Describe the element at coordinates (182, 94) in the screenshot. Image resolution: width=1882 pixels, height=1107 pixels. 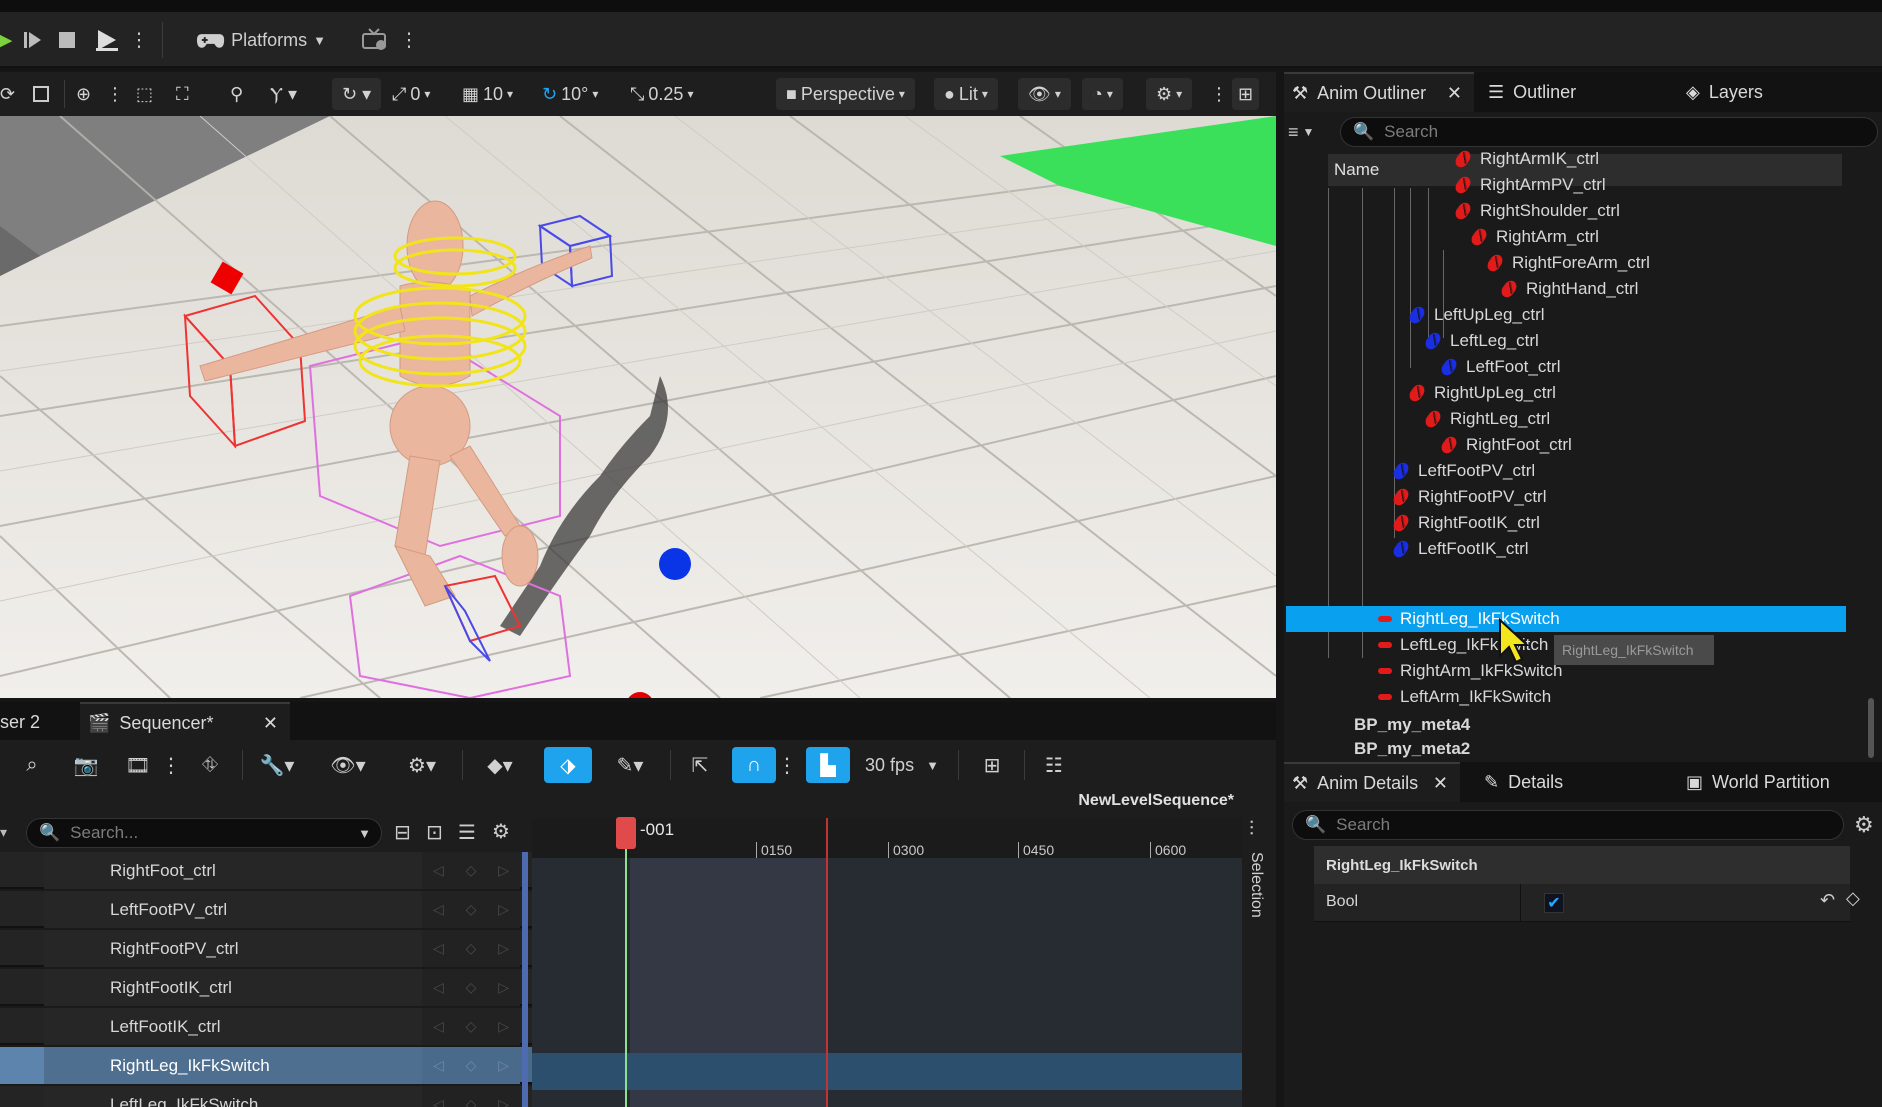
I see `pivot-mode-icon: ⛶` at that location.